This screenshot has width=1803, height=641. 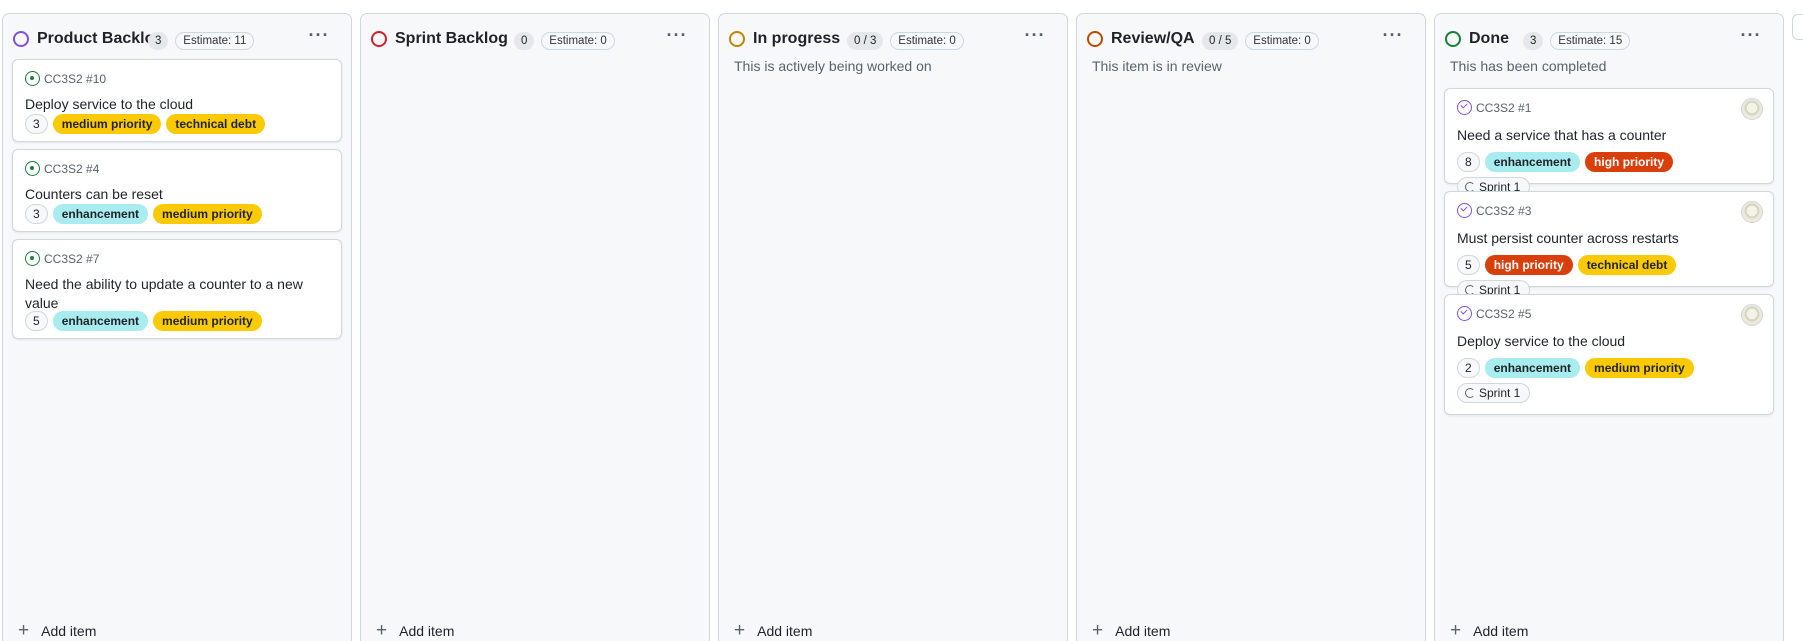 I want to click on column-header: Done 3 Estimate: 15 ···, so click(x=1609, y=39).